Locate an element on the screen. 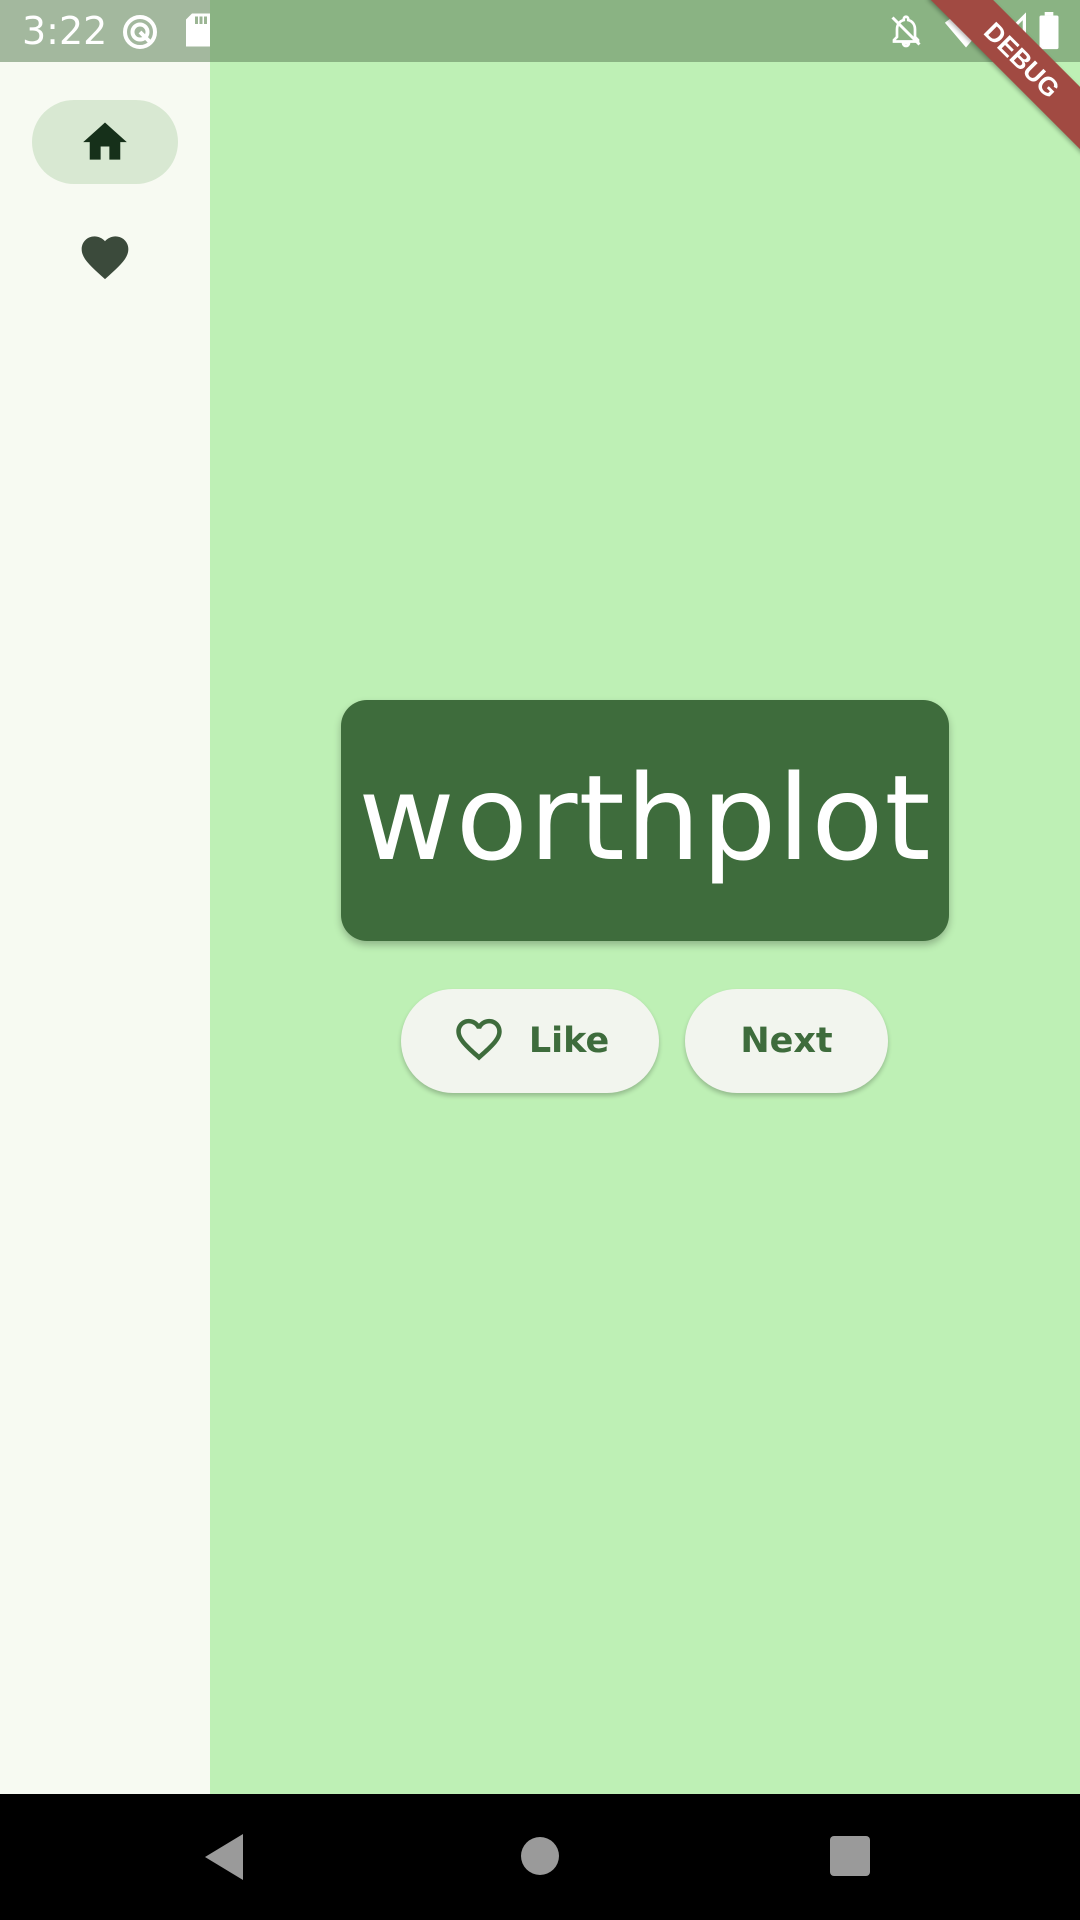 The width and height of the screenshot is (1080, 1920). like-button-label: Like is located at coordinates (569, 1041).